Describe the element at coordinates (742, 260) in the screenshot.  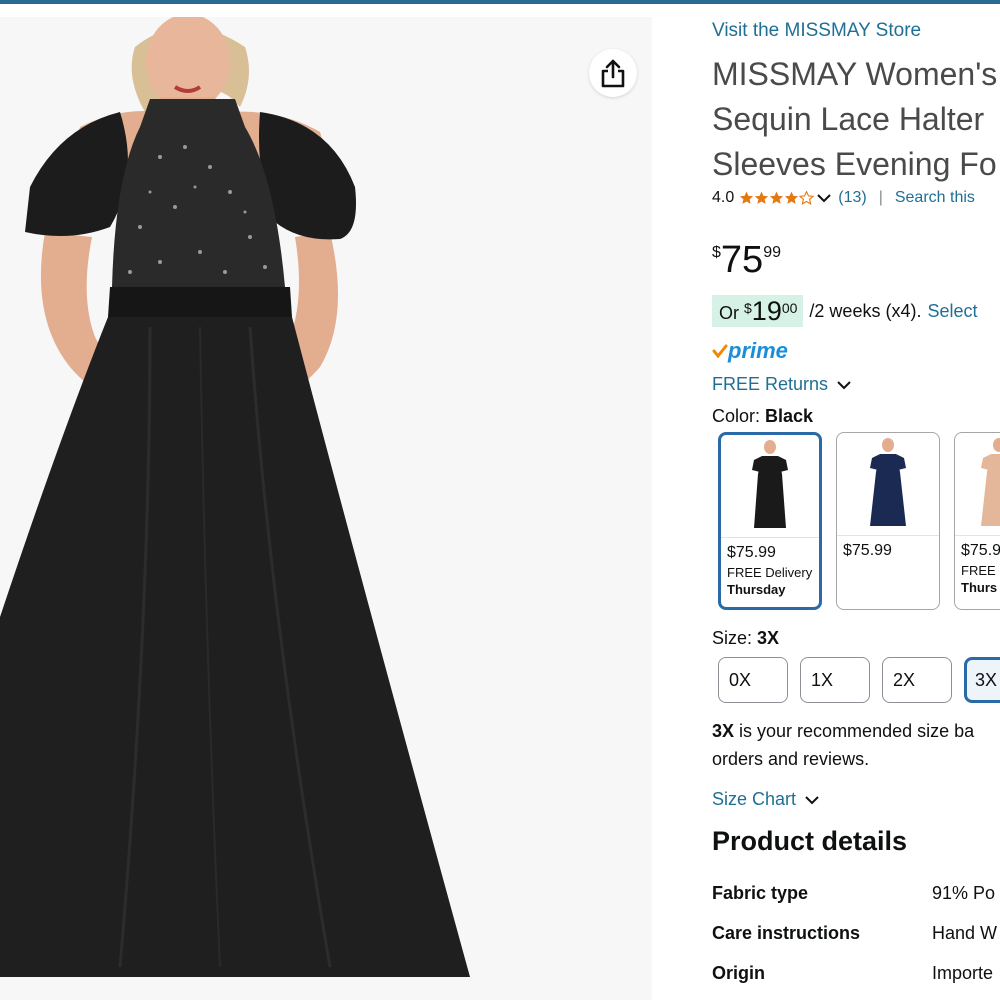
I see `price-whole: 75` at that location.